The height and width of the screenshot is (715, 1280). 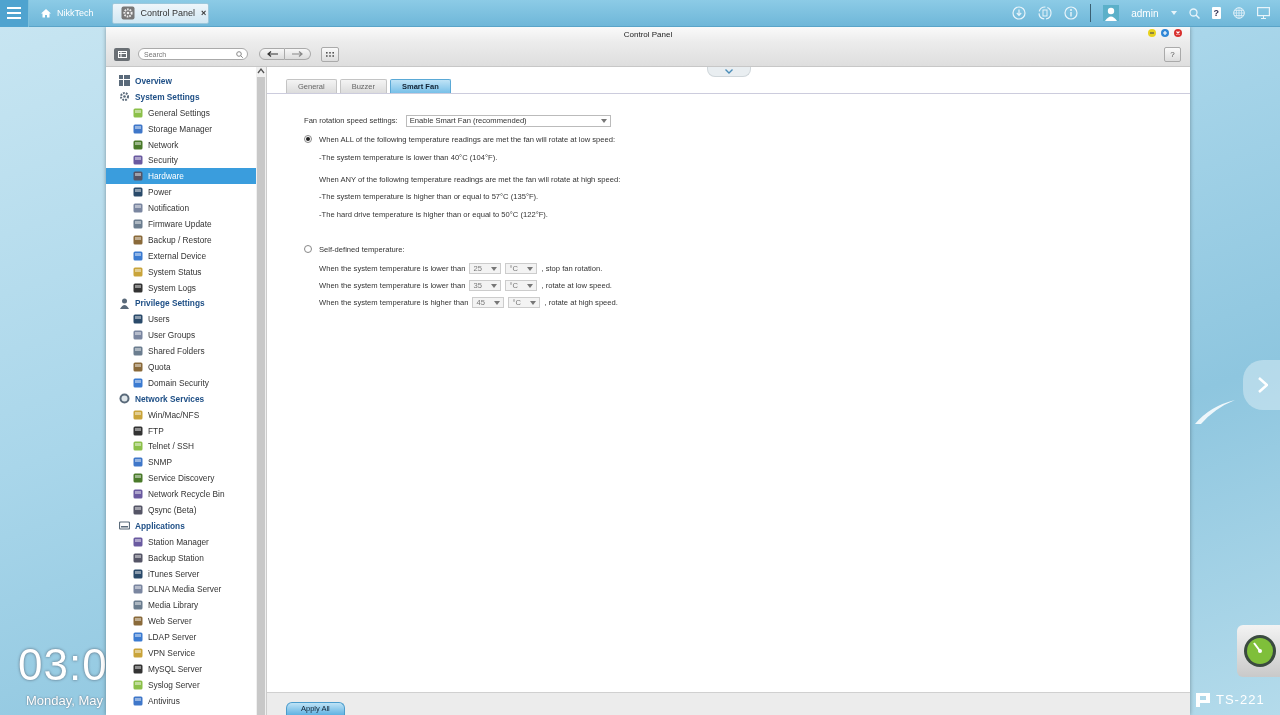 What do you see at coordinates (181, 382) in the screenshot?
I see `sidebar-item: Domain Security` at bounding box center [181, 382].